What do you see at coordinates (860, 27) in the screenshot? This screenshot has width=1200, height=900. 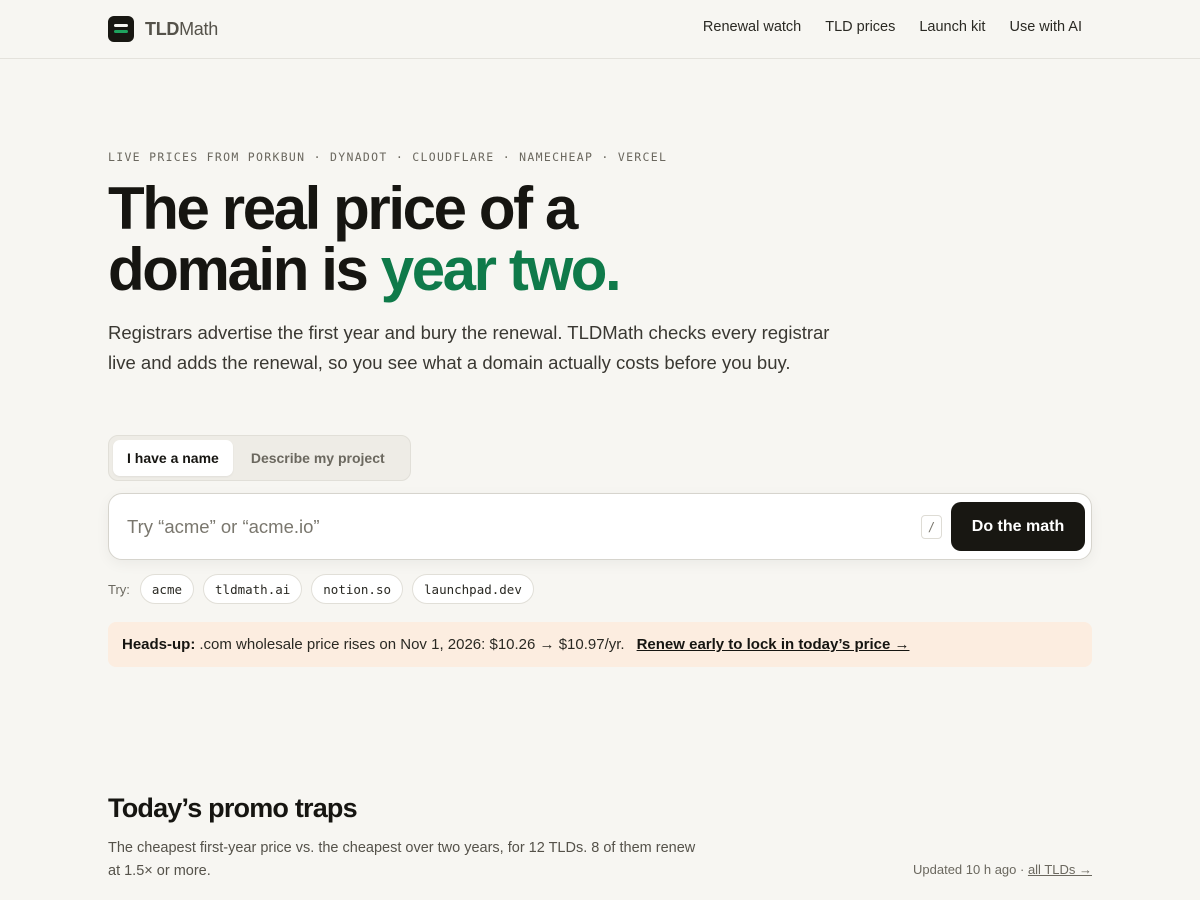 I see `nav-link-tld-prices: TLD prices` at bounding box center [860, 27].